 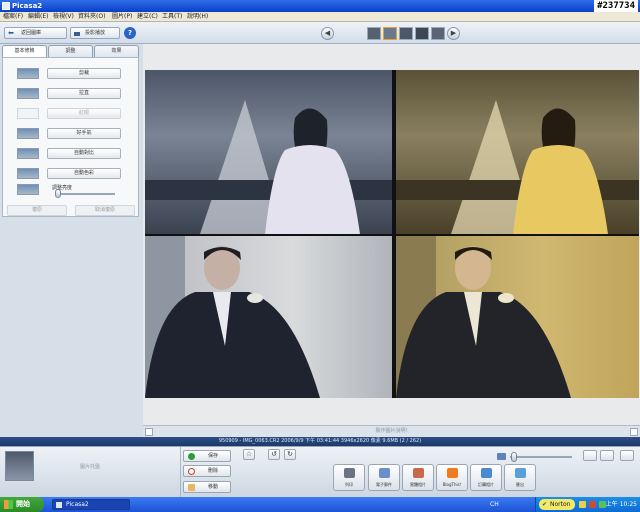 I want to click on blogthis-button: BlogThis!, so click(x=452, y=477).